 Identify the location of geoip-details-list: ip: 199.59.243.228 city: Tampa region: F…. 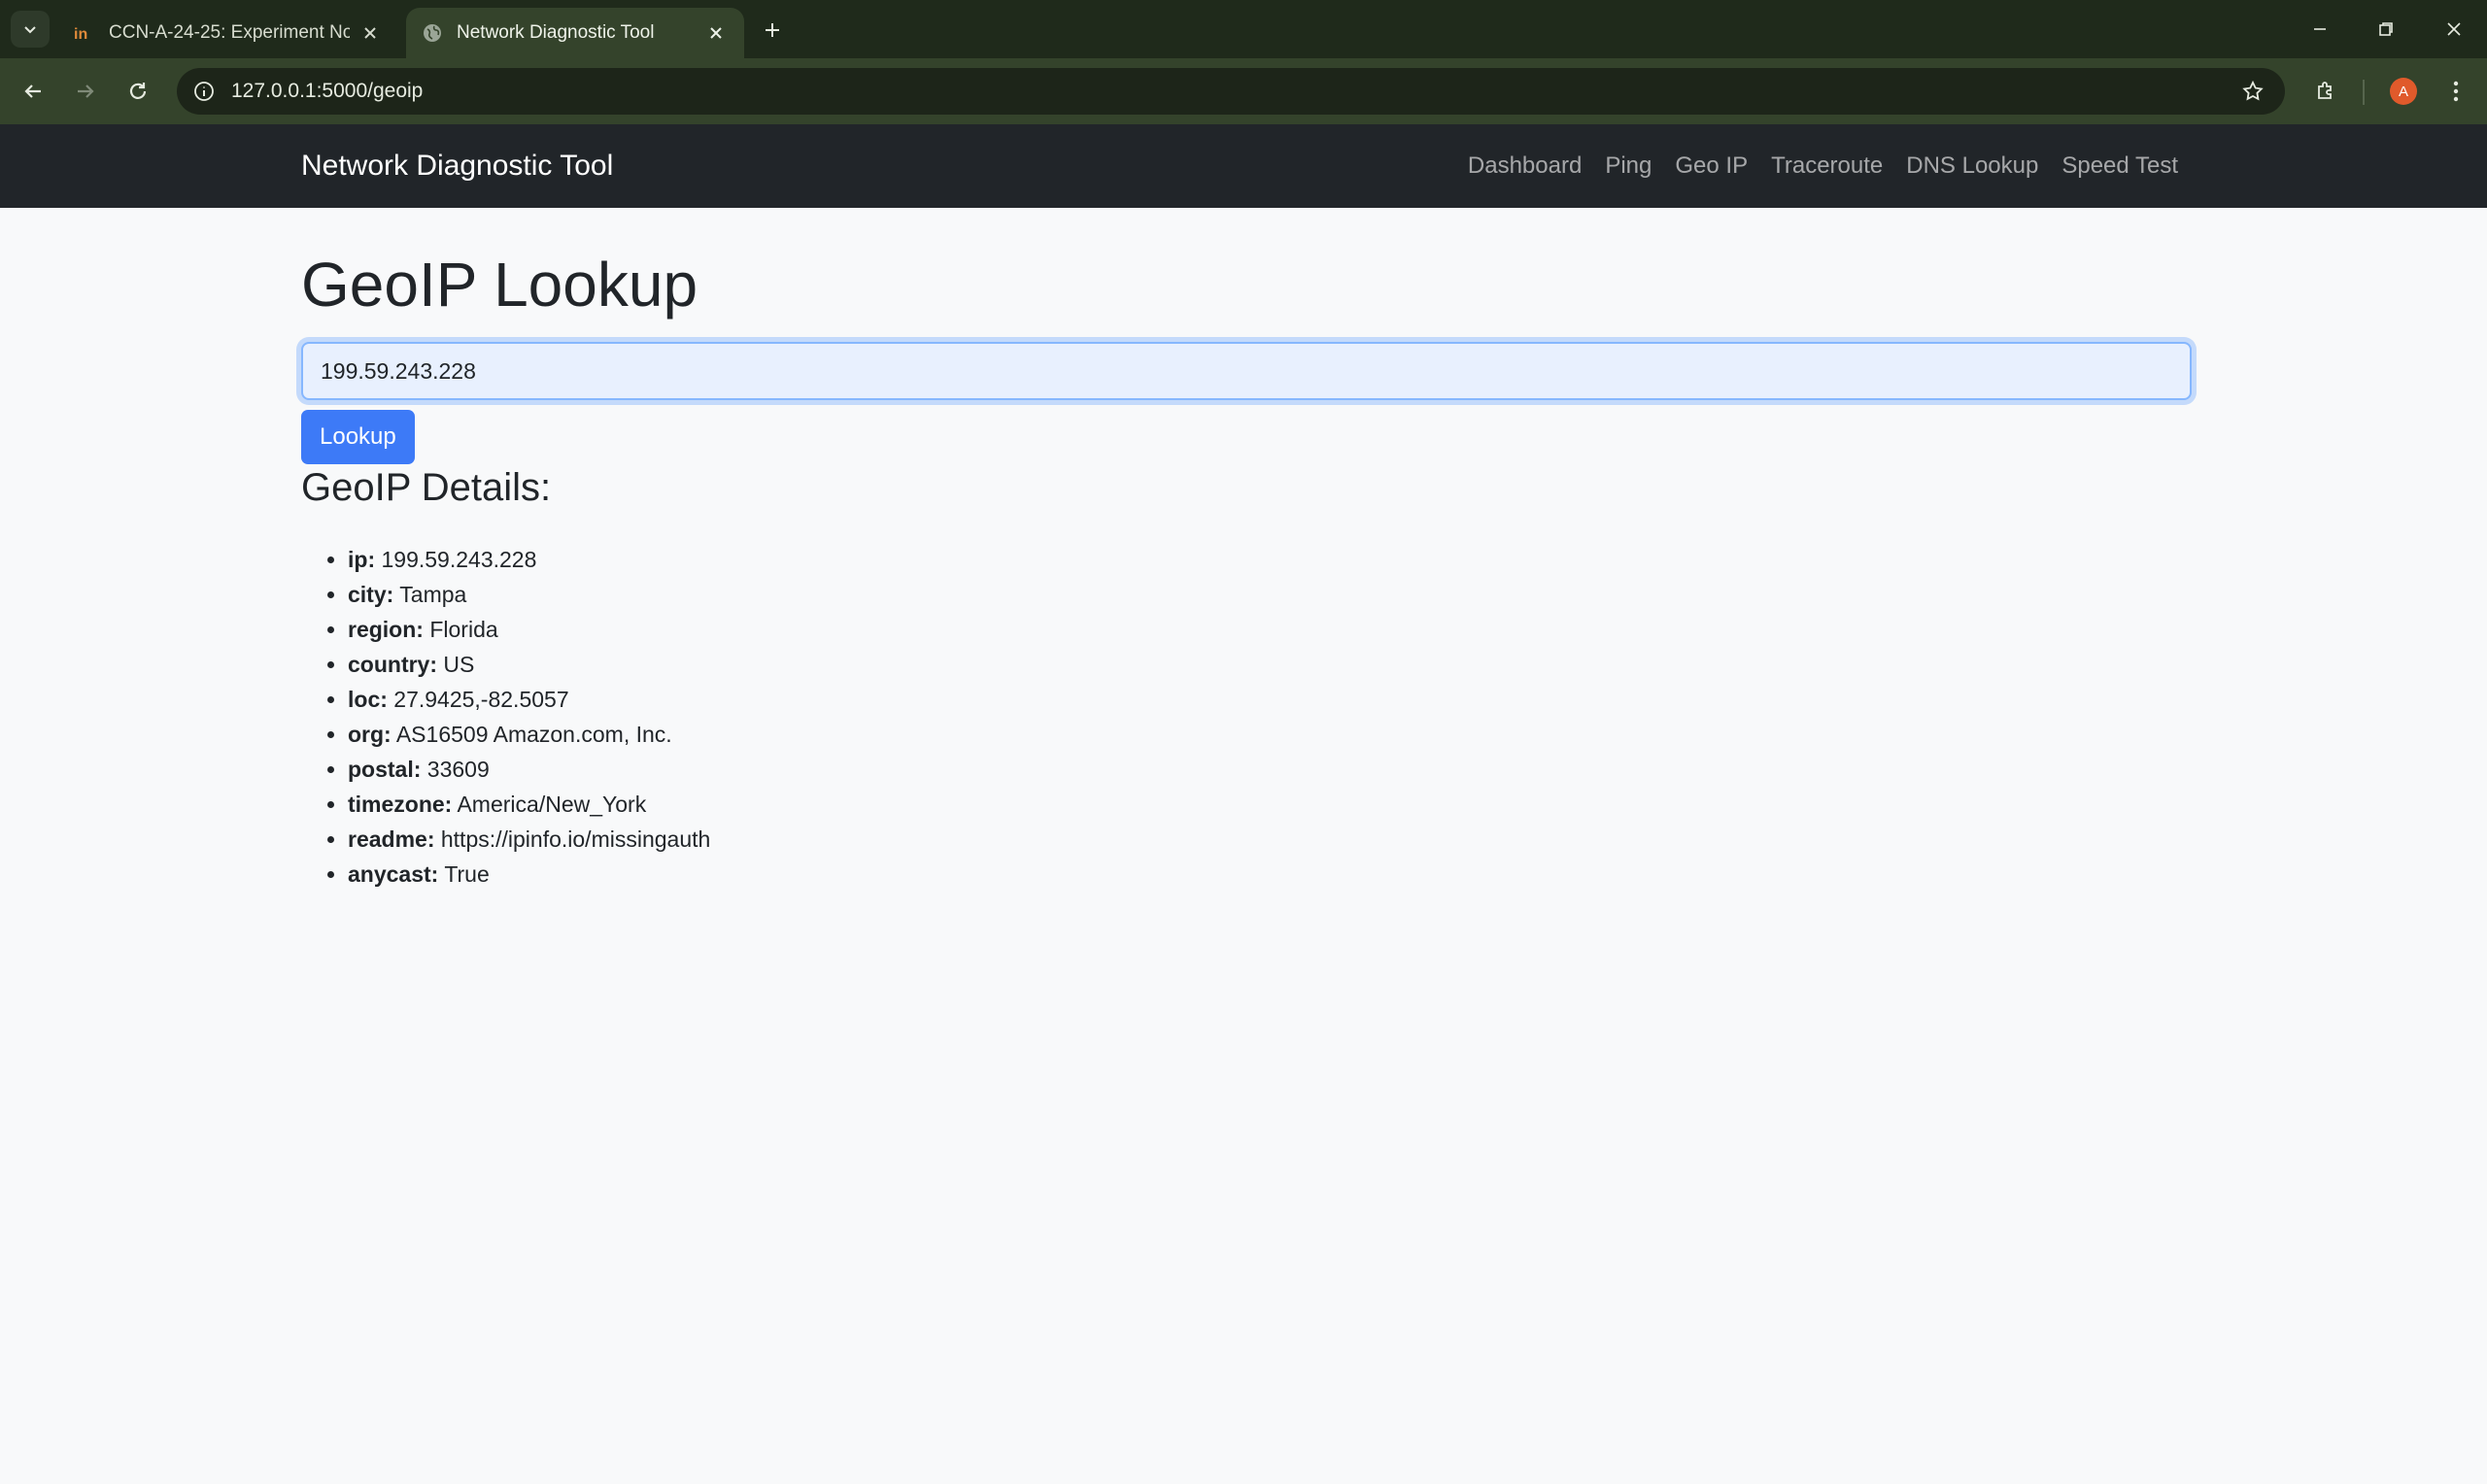
(505, 717).